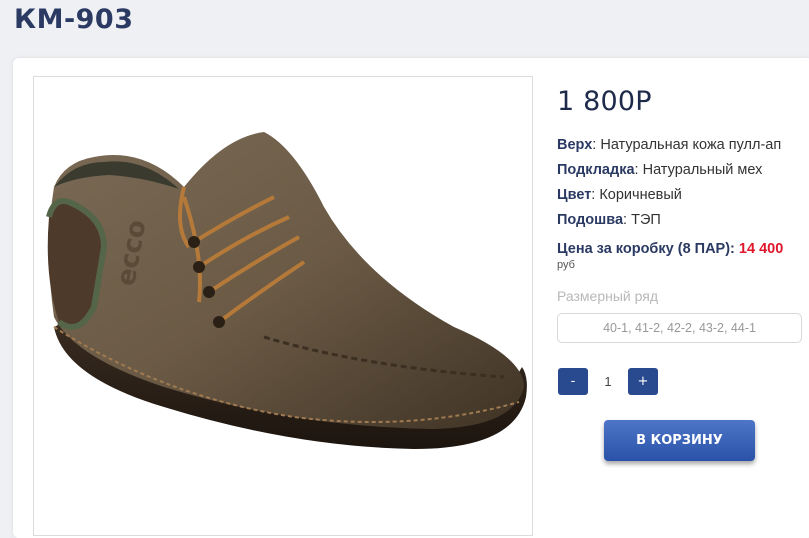 The height and width of the screenshot is (538, 809). Describe the element at coordinates (608, 381) in the screenshot. I see `quantity-value: 1` at that location.